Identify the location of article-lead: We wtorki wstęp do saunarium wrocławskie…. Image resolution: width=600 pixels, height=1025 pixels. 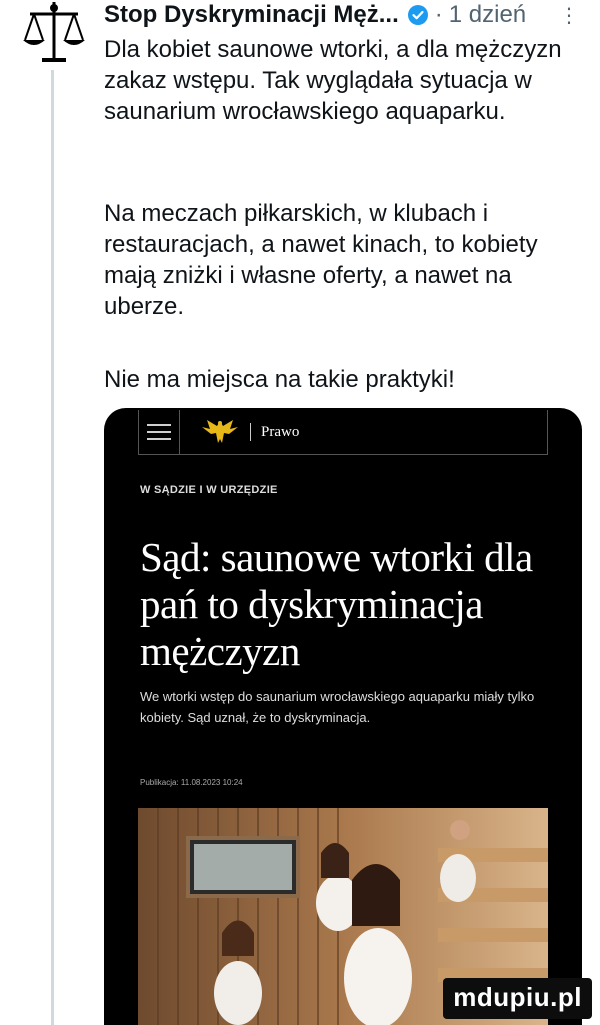
(337, 707).